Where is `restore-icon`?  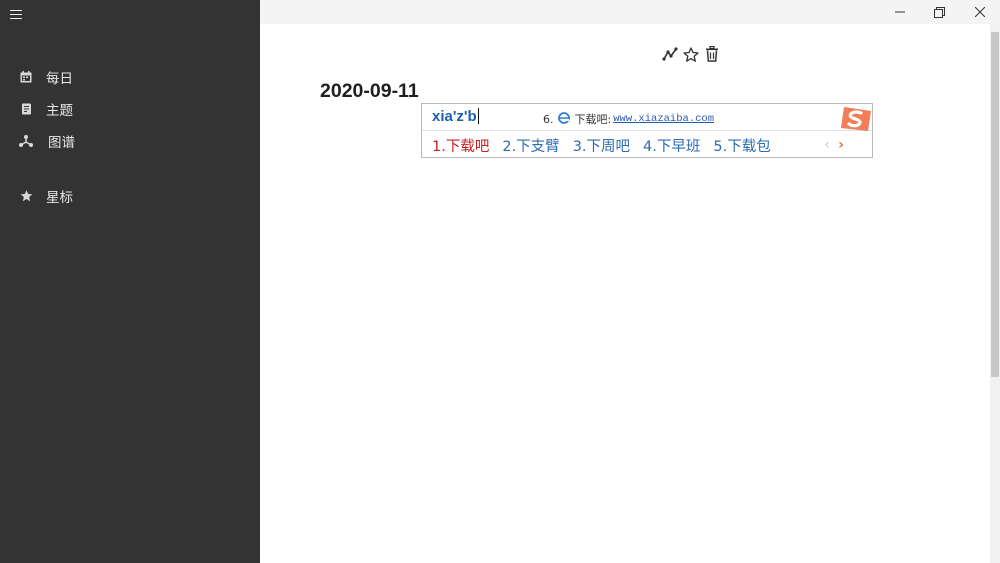 restore-icon is located at coordinates (939, 12).